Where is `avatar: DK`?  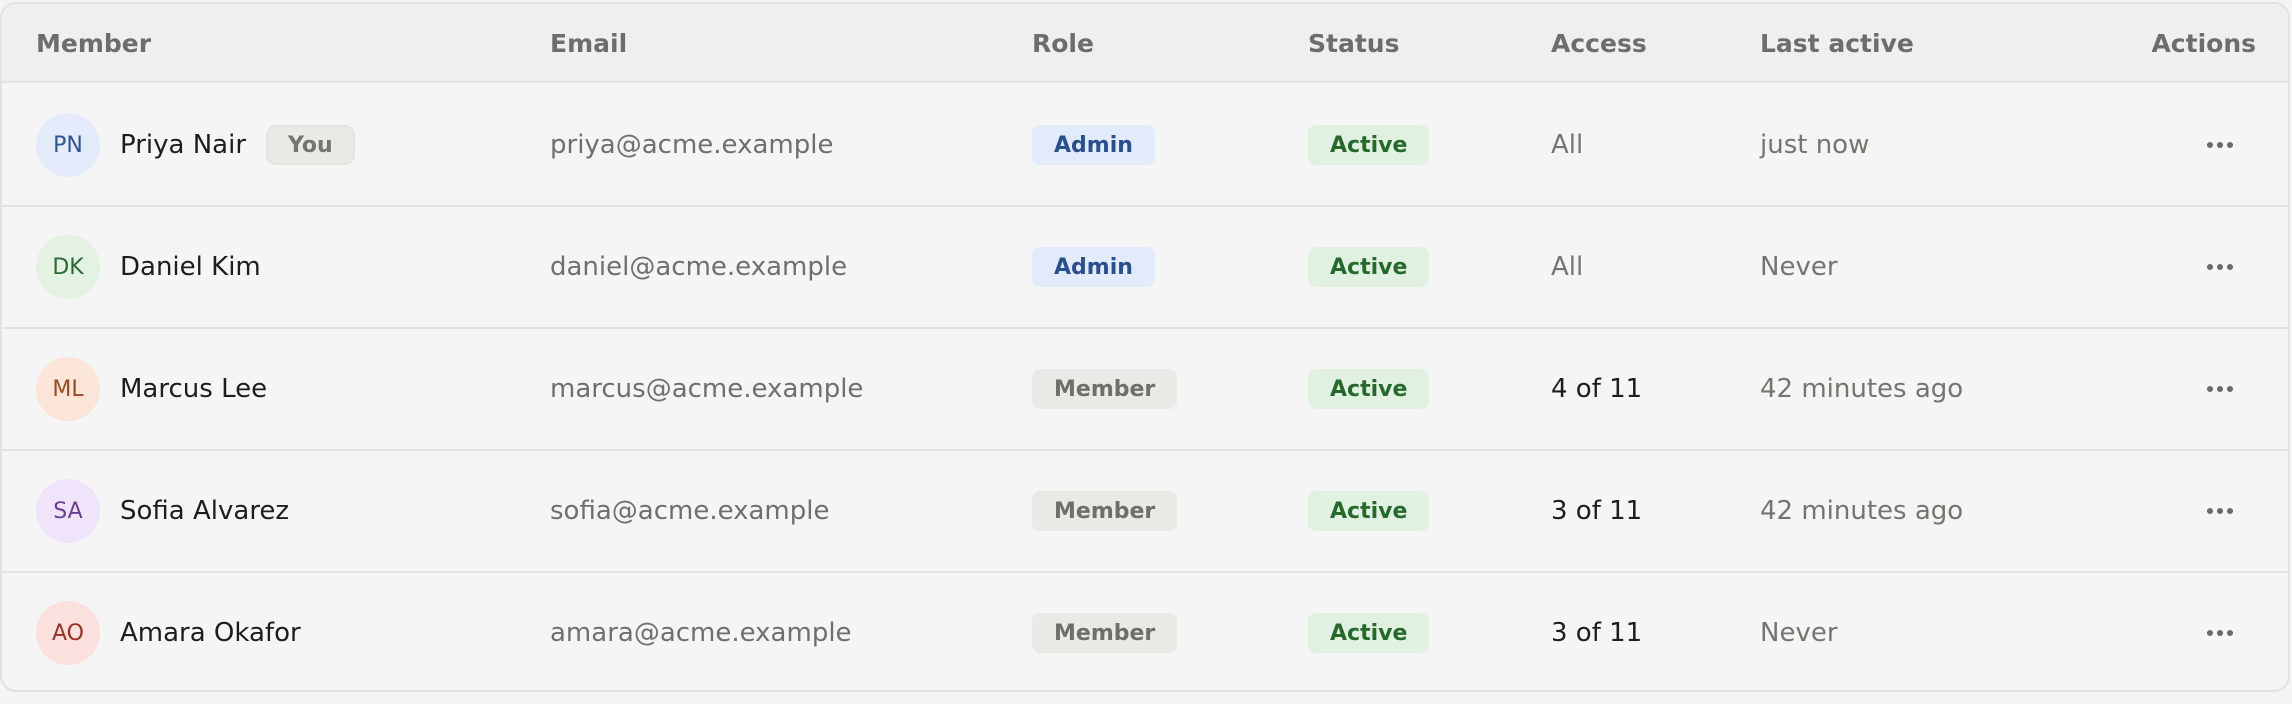
avatar: DK is located at coordinates (68, 267).